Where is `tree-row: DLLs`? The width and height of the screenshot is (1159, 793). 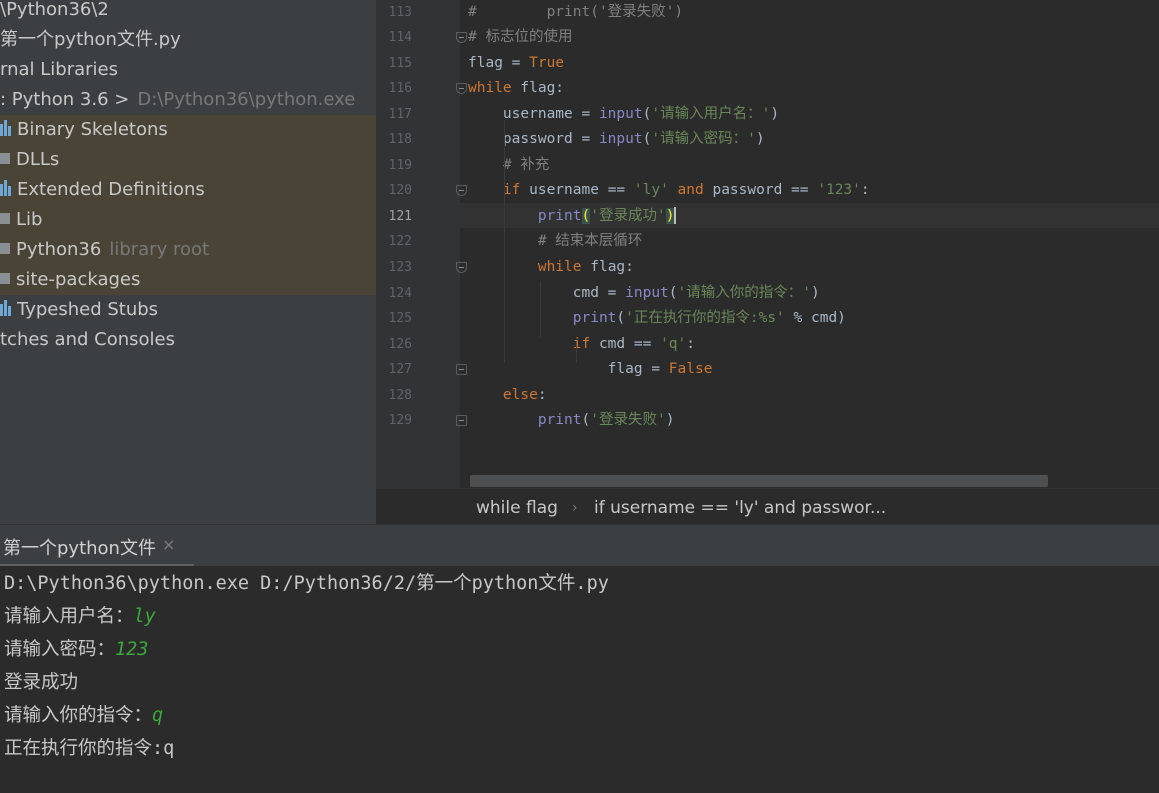 tree-row: DLLs is located at coordinates (188, 160).